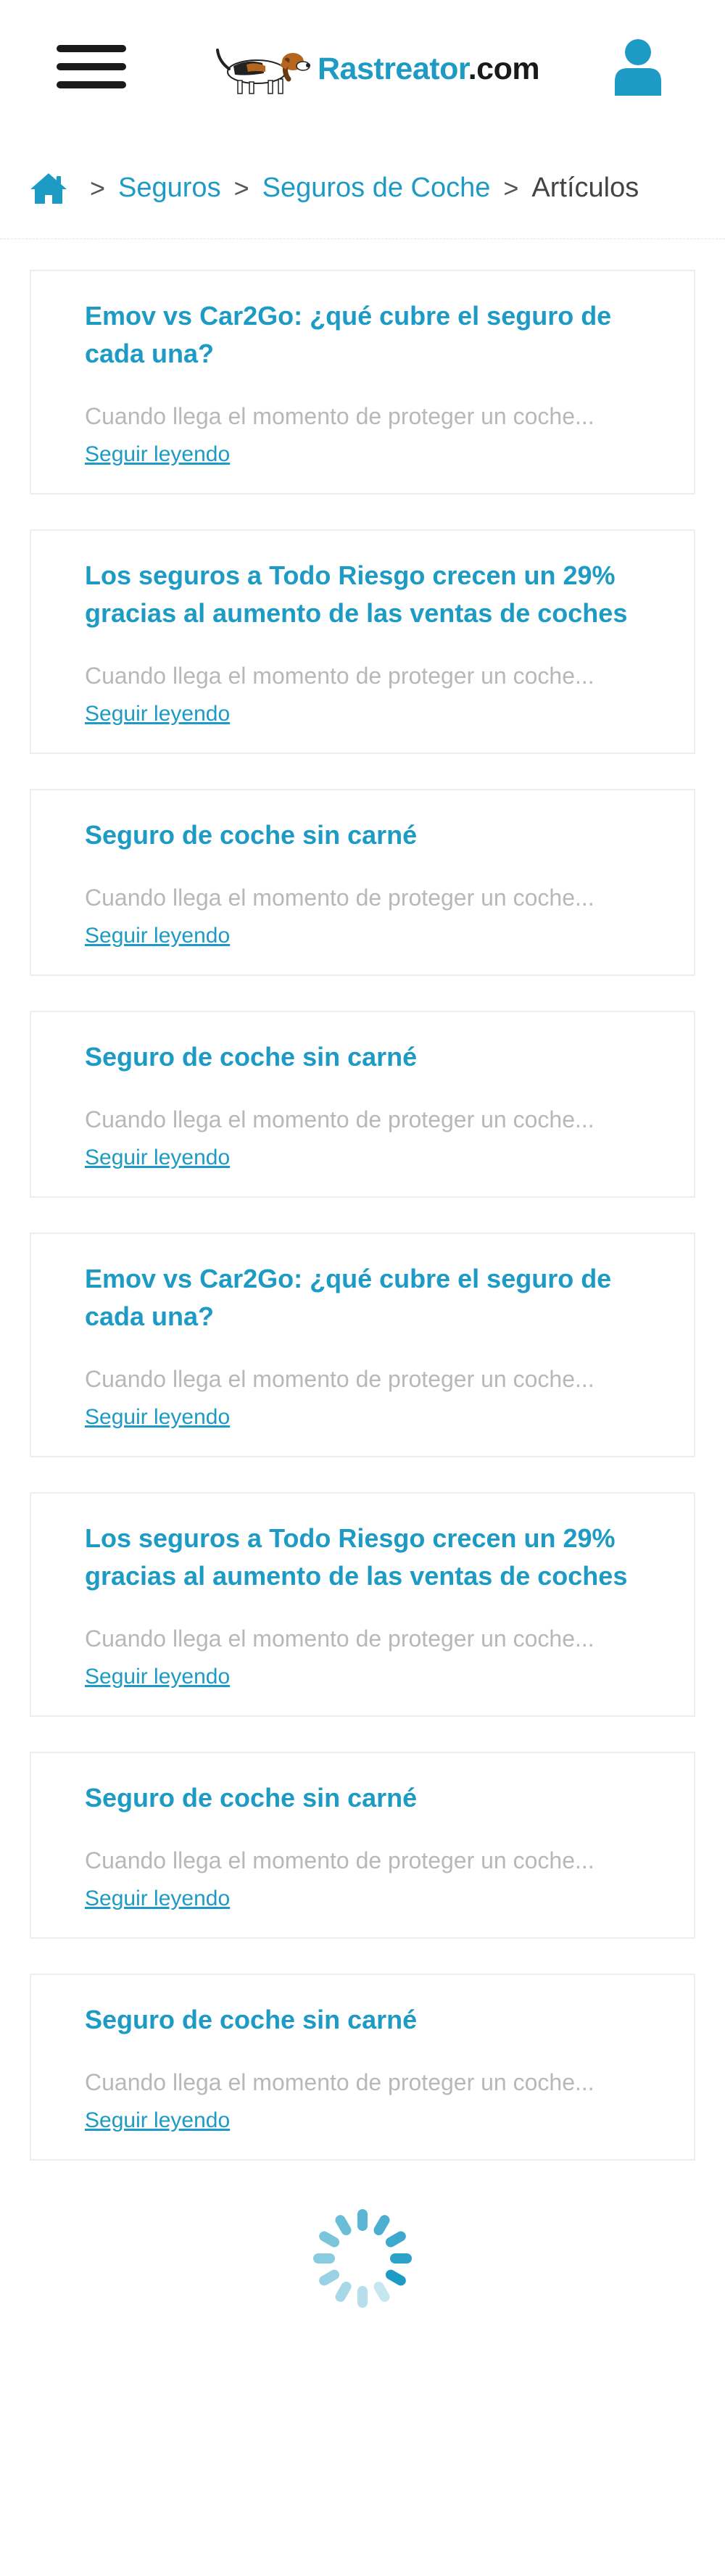 This screenshot has height=2576, width=725. I want to click on logo-suffix: .com, so click(504, 68).